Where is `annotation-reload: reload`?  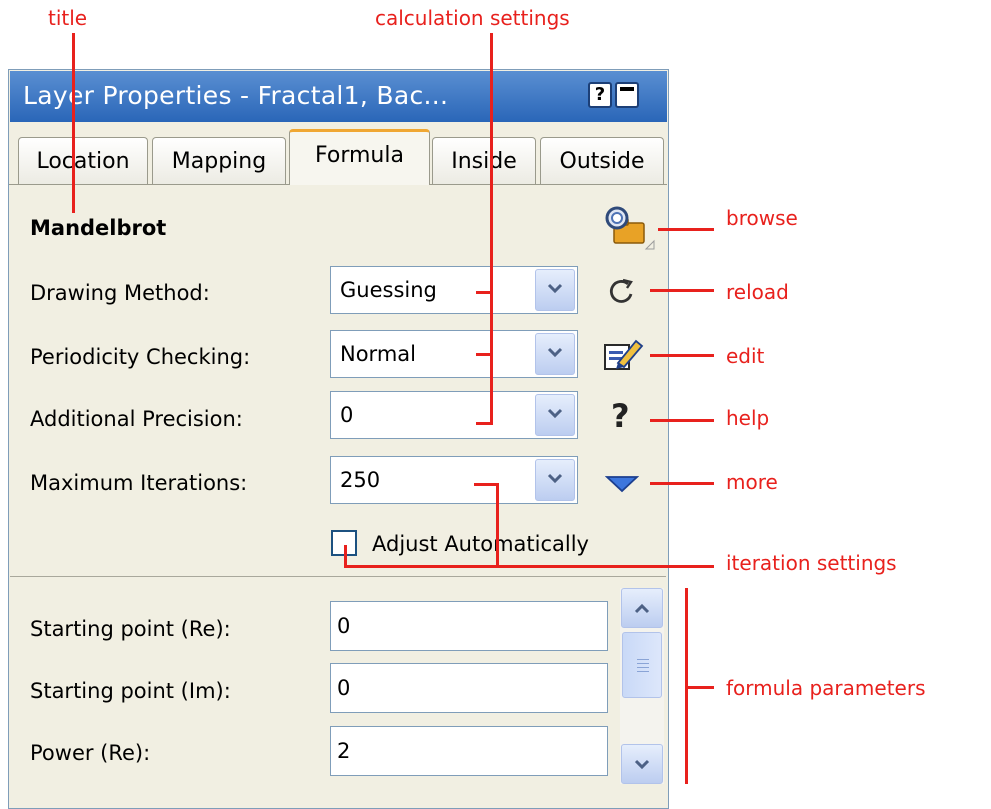 annotation-reload: reload is located at coordinates (757, 292).